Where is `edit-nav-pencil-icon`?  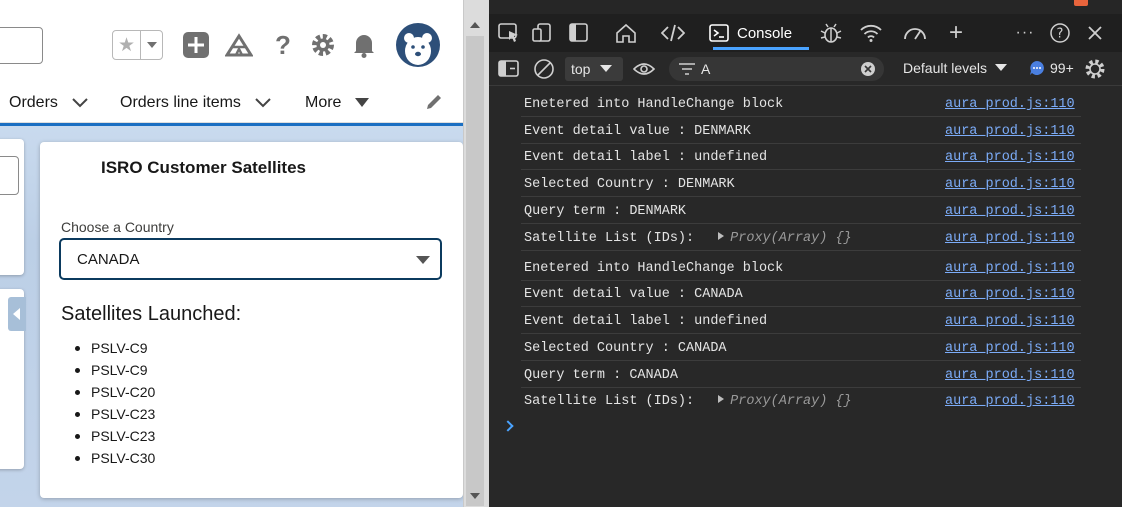
edit-nav-pencil-icon is located at coordinates (434, 102).